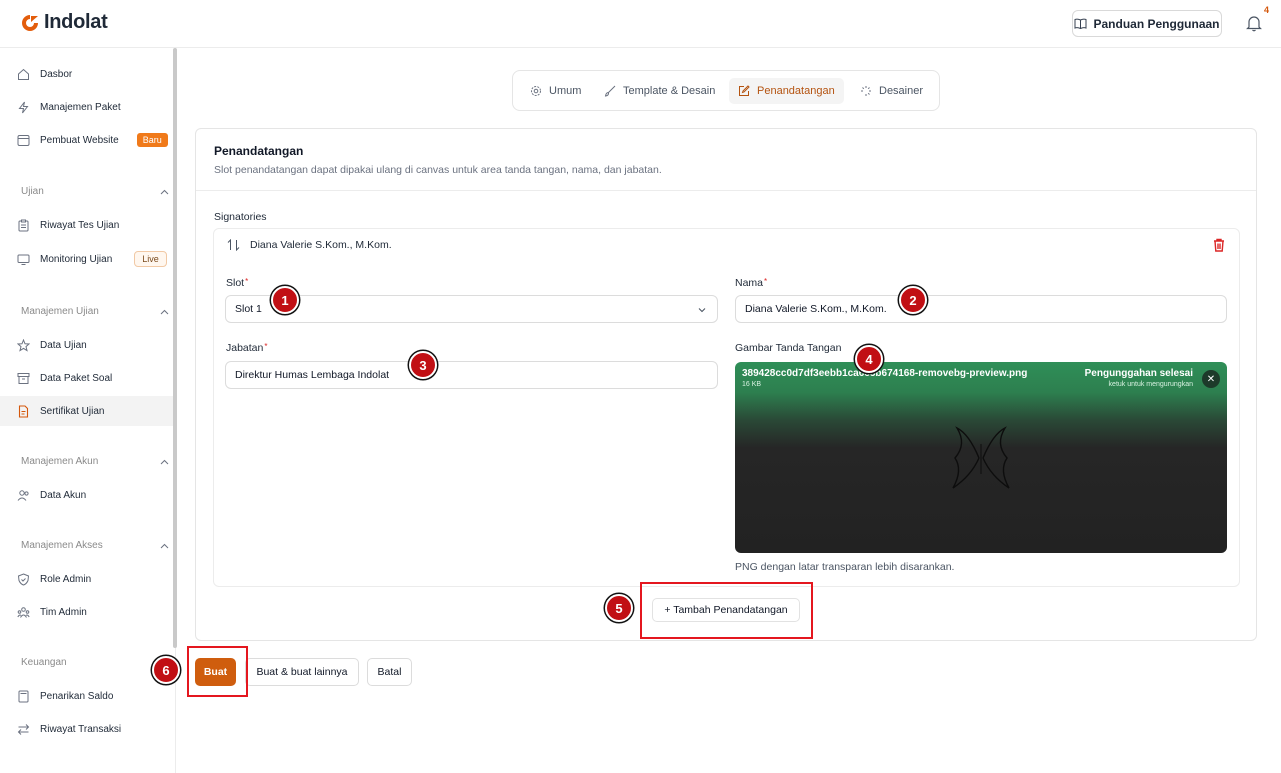  I want to click on tab-penandatangan: Penandatangan, so click(786, 91).